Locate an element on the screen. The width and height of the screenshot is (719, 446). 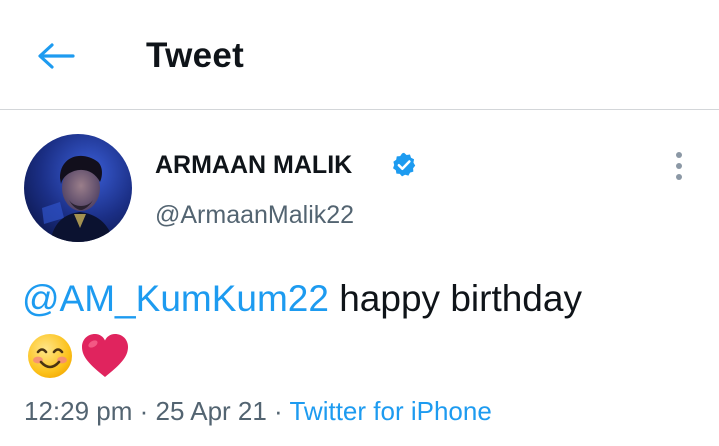
red-heart-emoji is located at coordinates (105, 355).